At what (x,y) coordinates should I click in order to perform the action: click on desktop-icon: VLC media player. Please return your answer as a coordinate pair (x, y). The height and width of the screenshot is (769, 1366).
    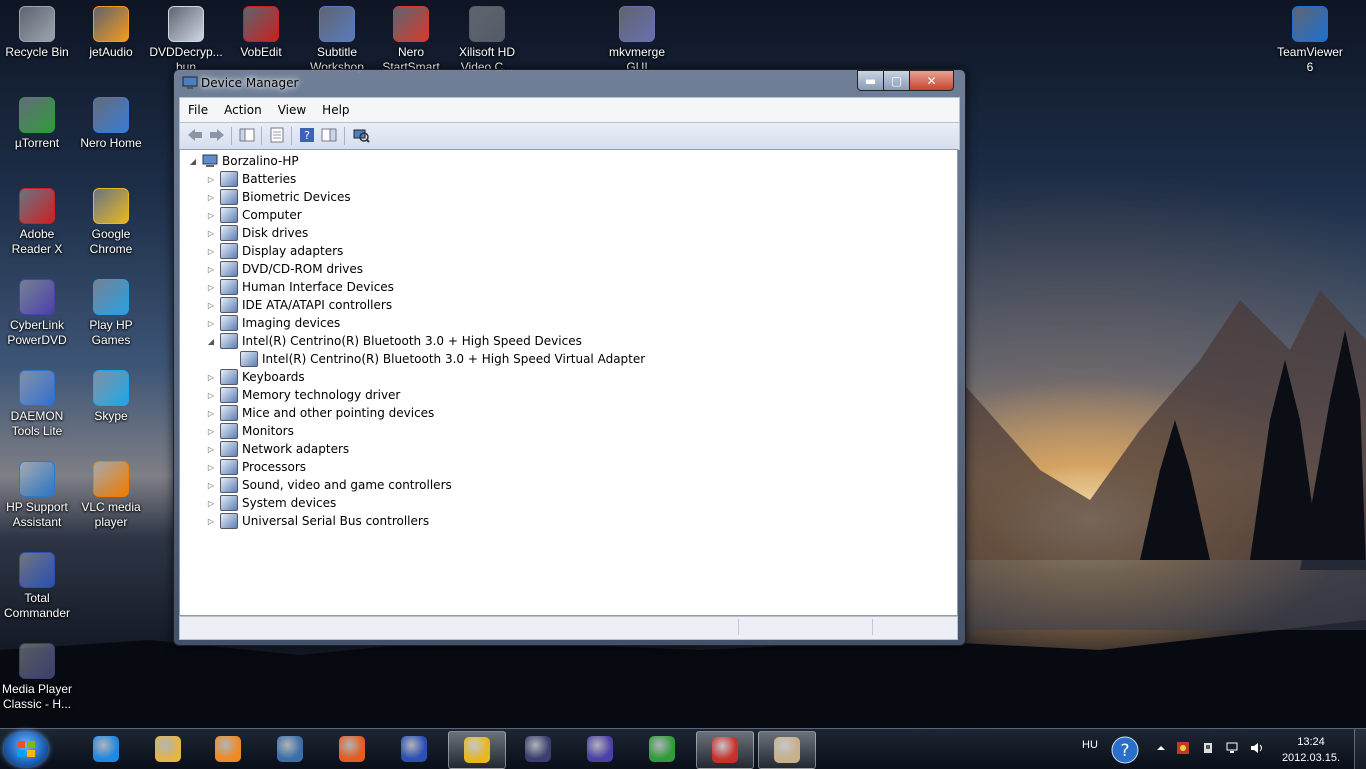
    Looking at the image, I should click on (111, 492).